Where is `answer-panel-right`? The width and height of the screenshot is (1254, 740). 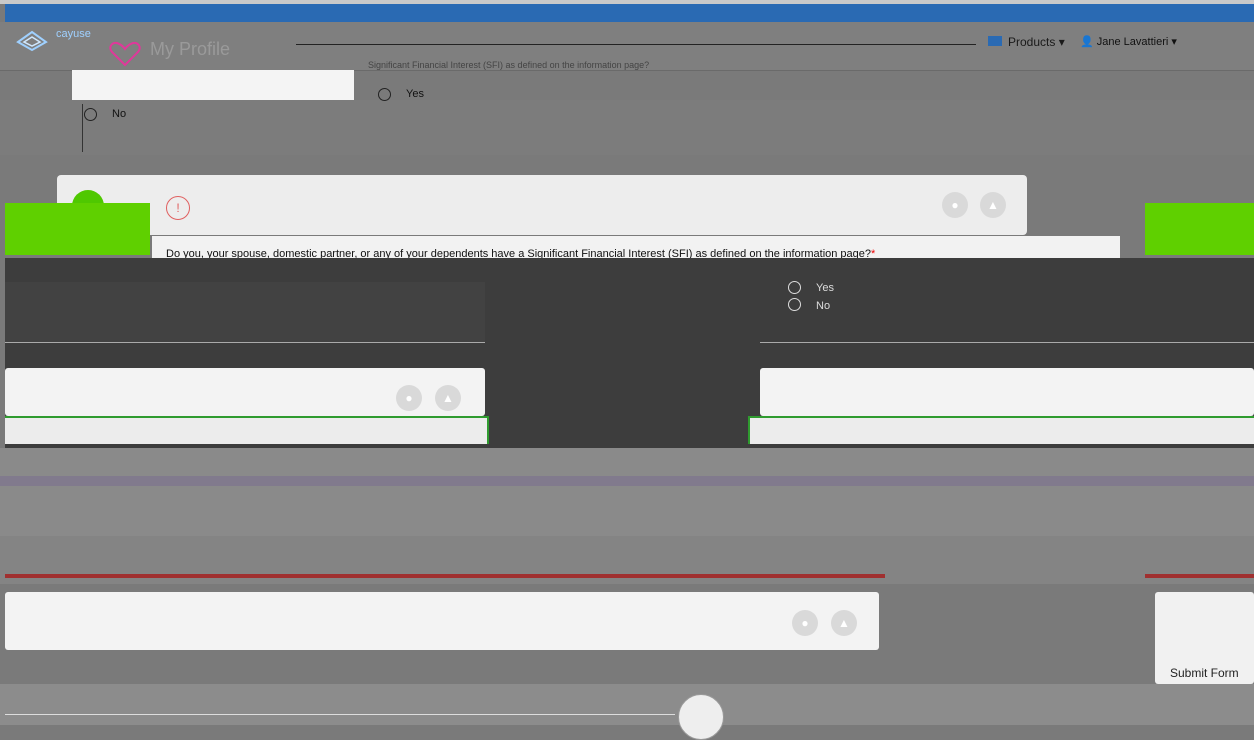
answer-panel-right is located at coordinates (1007, 312).